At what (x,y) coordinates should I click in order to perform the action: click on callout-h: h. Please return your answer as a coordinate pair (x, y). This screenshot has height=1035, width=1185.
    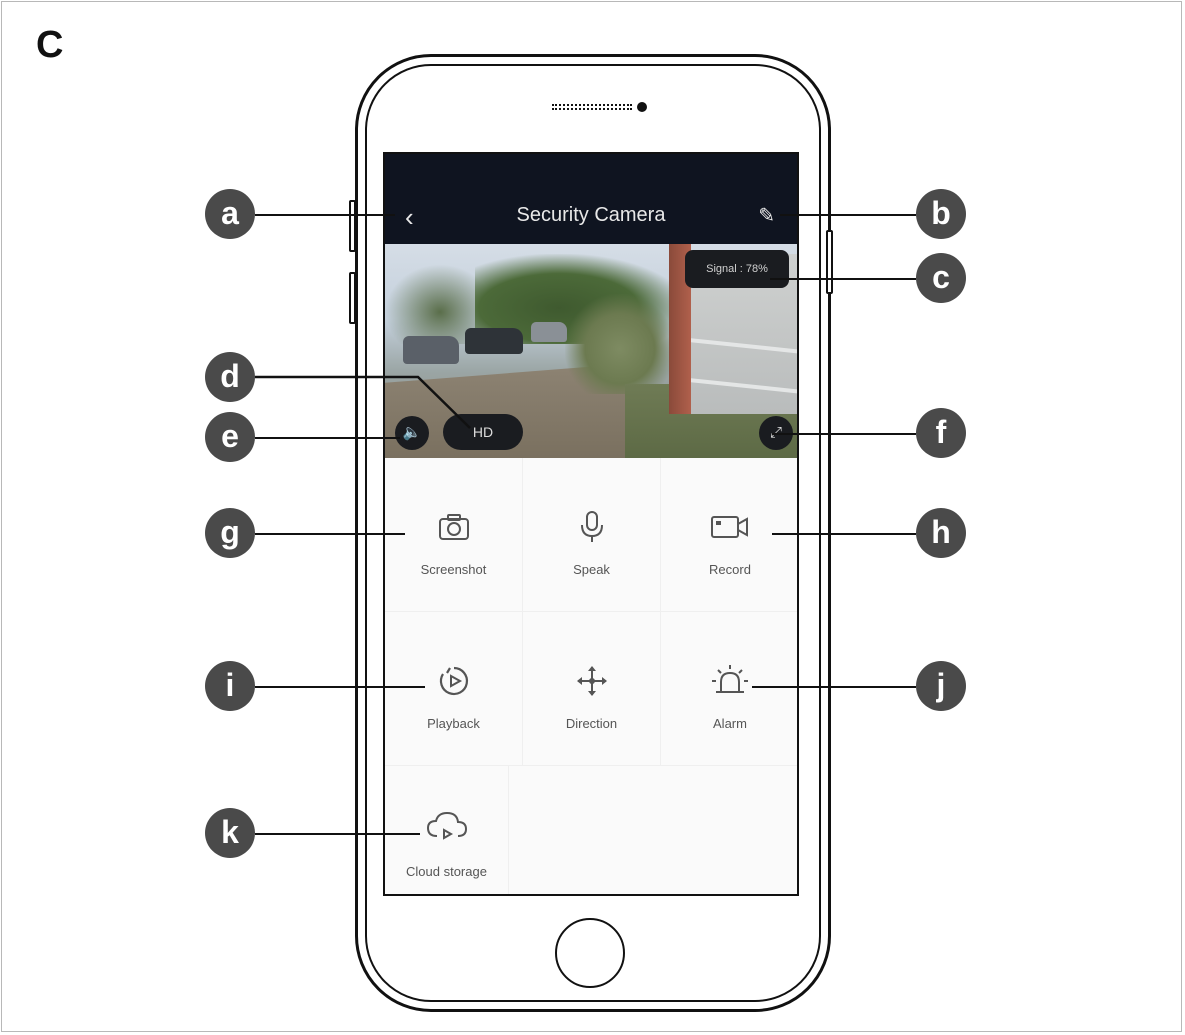
    Looking at the image, I should click on (941, 533).